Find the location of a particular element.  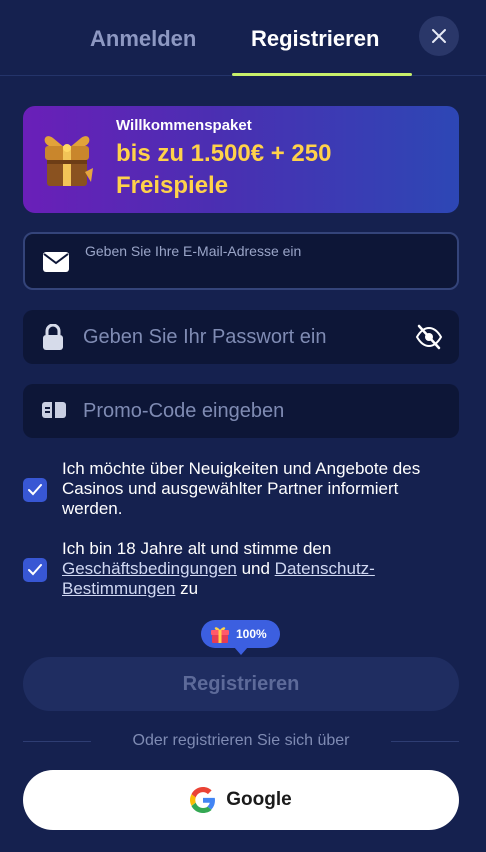

google-signup-button: Google is located at coordinates (241, 800).